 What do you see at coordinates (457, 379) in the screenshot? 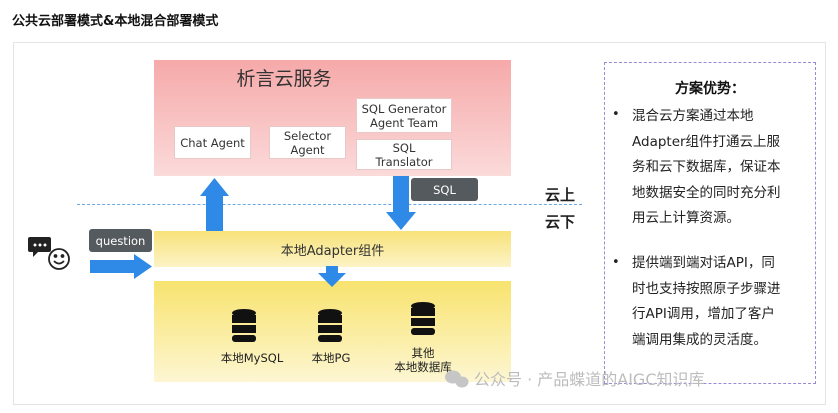
I see `wechat-icon` at bounding box center [457, 379].